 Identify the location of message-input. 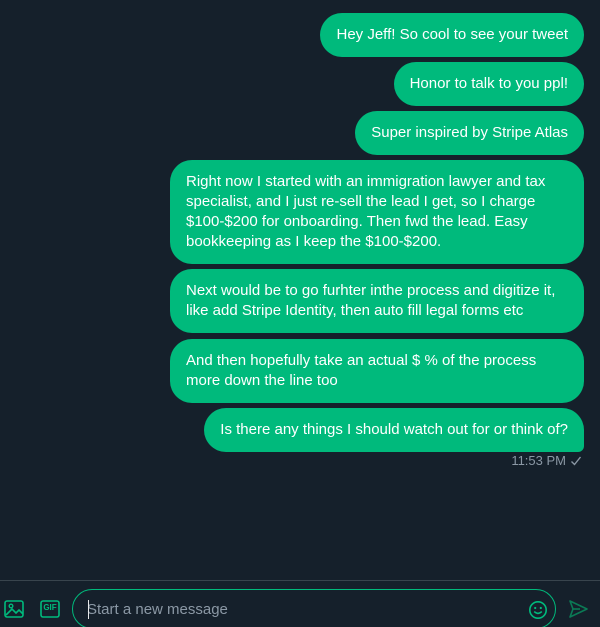
(297, 608).